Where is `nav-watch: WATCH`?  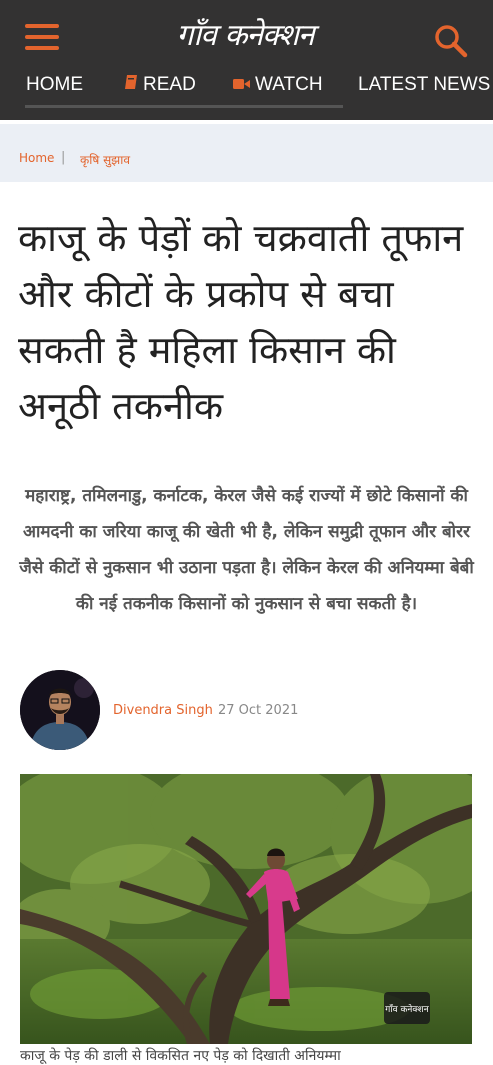
nav-watch: WATCH is located at coordinates (278, 85).